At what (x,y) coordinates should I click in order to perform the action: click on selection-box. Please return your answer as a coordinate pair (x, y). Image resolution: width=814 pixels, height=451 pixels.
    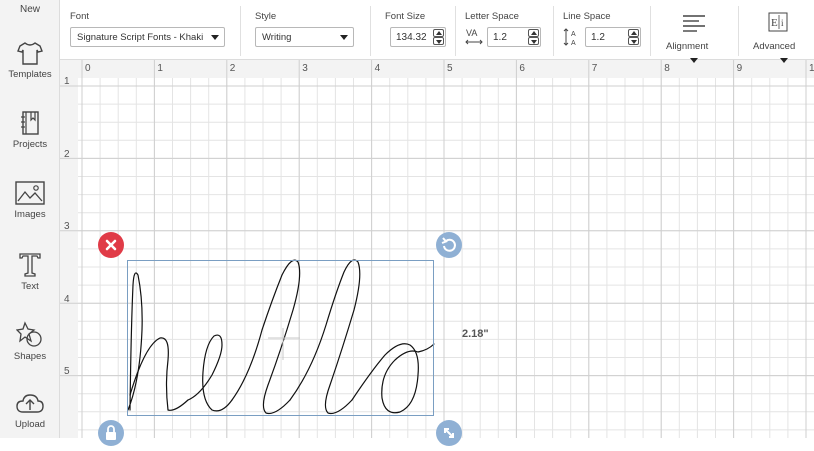
    Looking at the image, I should click on (280, 338).